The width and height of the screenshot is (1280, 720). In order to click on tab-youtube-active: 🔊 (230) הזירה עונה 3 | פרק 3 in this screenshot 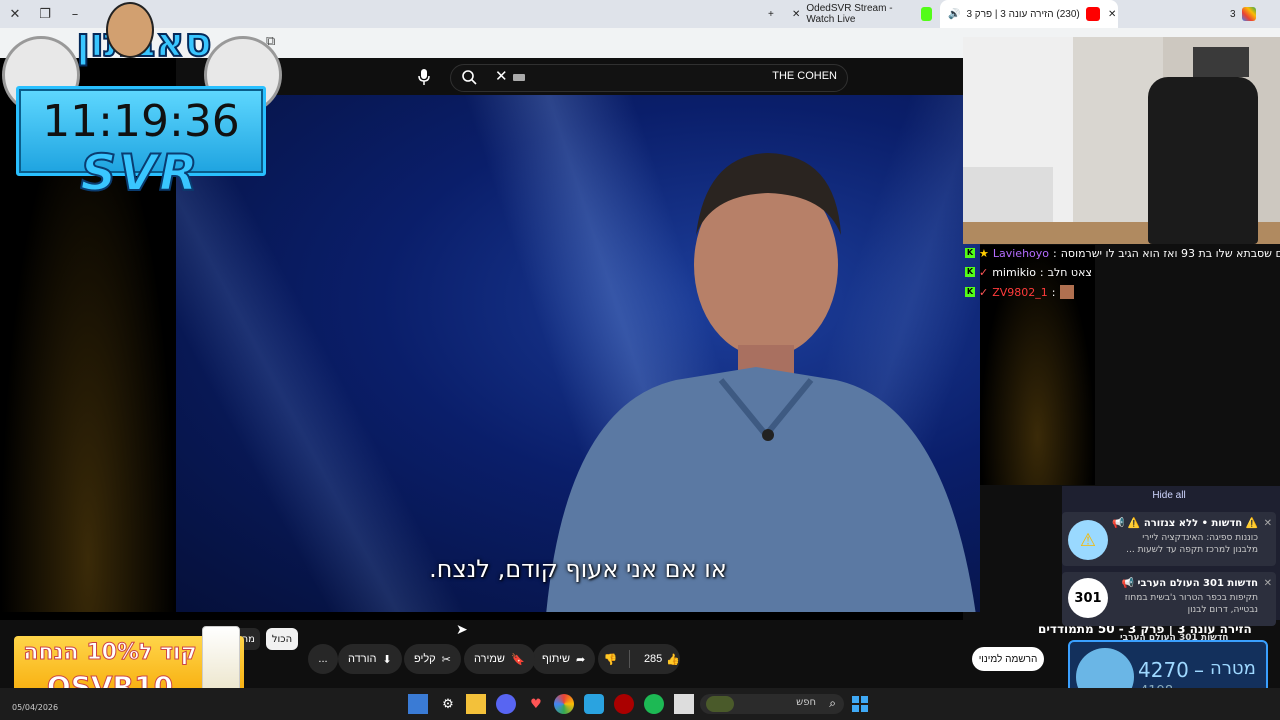, I will do `click(1029, 14)`.